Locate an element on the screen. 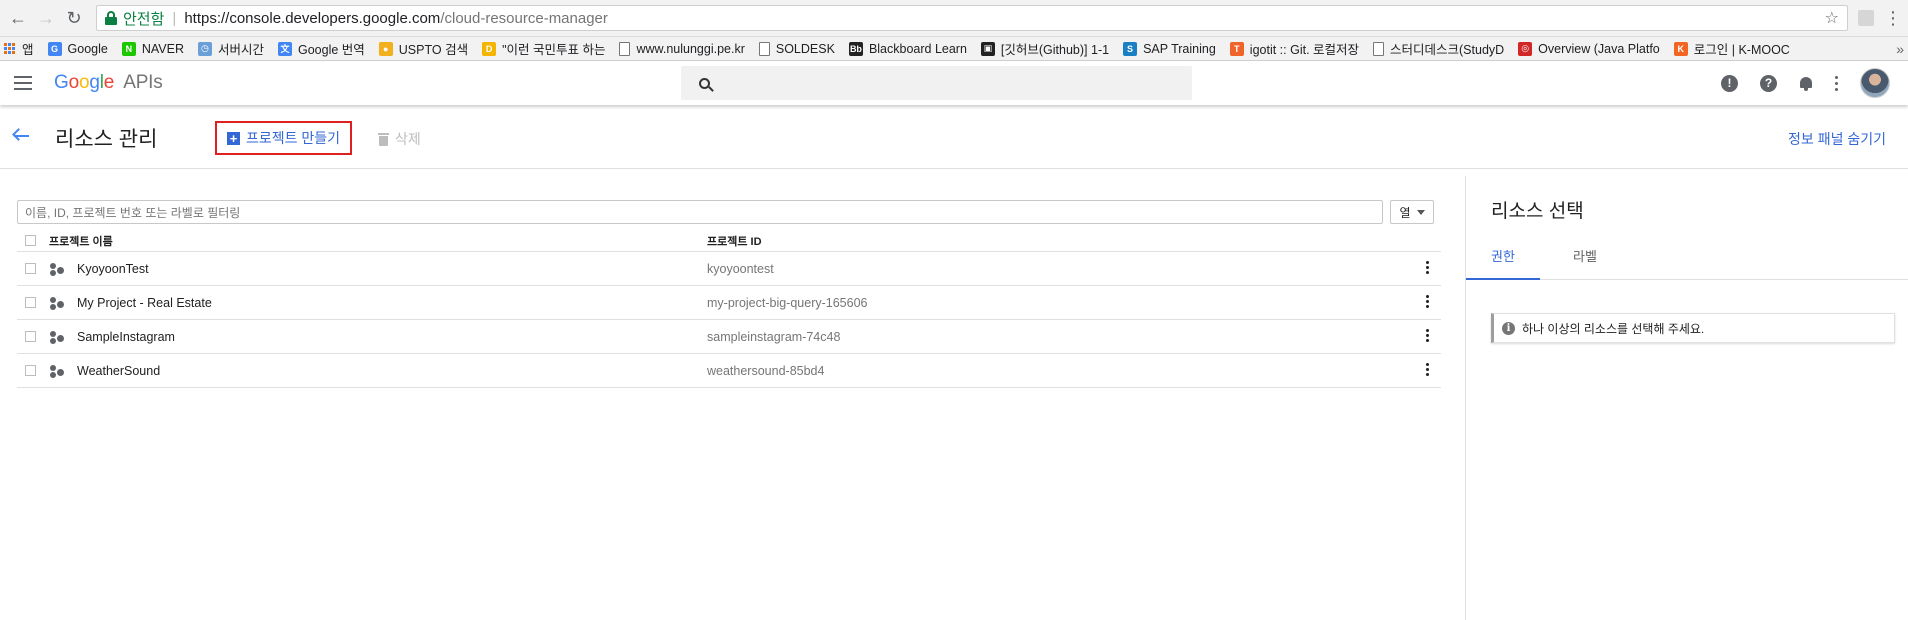  bookmark-item: Bb Blackboard Learn is located at coordinates (907, 48).